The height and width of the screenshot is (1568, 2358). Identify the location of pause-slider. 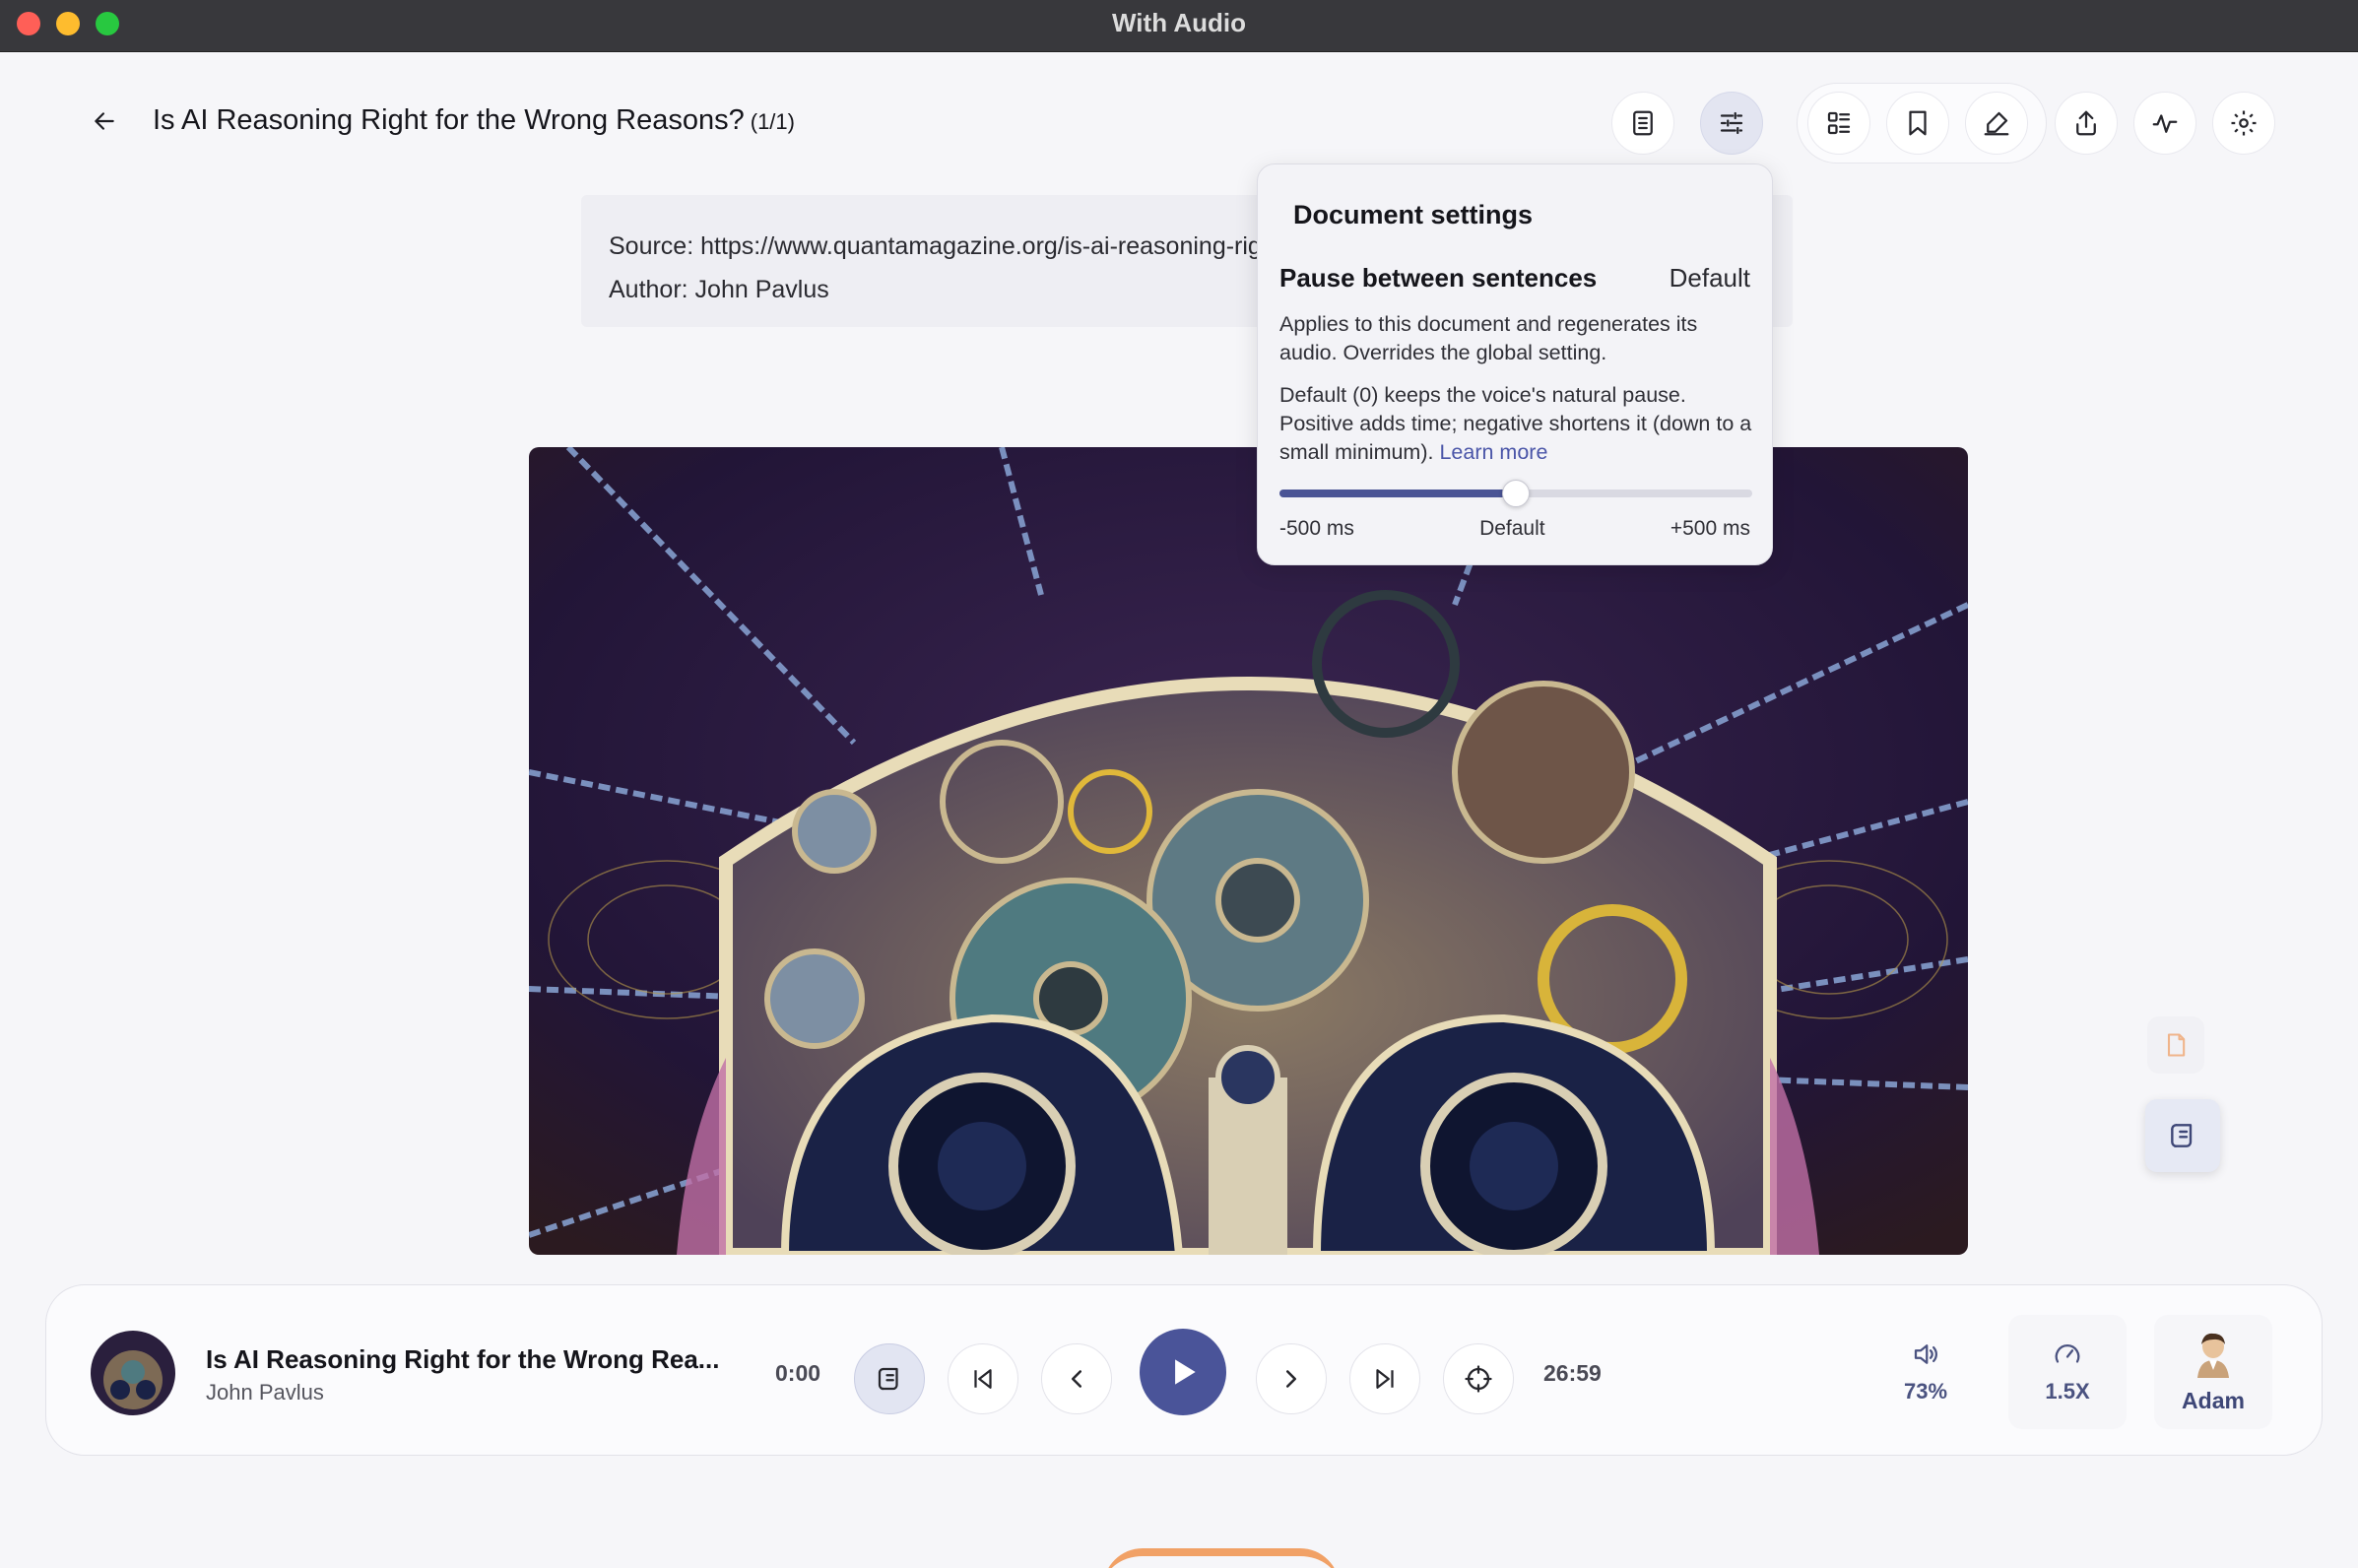
(1515, 494).